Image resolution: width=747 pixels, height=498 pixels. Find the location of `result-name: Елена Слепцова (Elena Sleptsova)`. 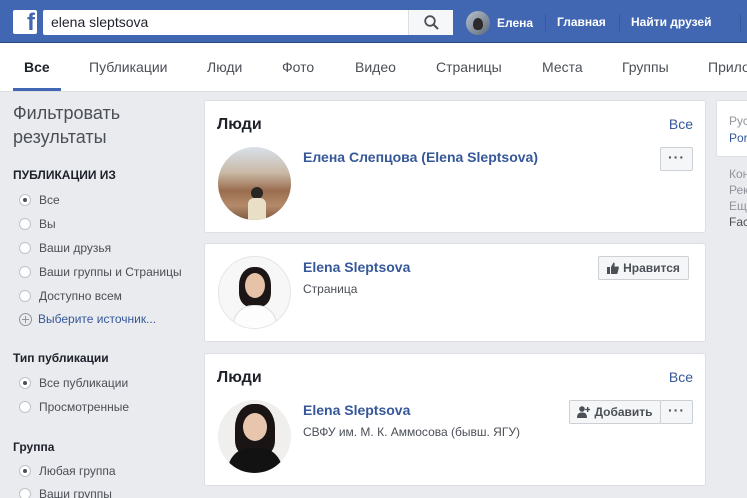

result-name: Елена Слепцова (Elena Sleptsova) is located at coordinates (420, 157).